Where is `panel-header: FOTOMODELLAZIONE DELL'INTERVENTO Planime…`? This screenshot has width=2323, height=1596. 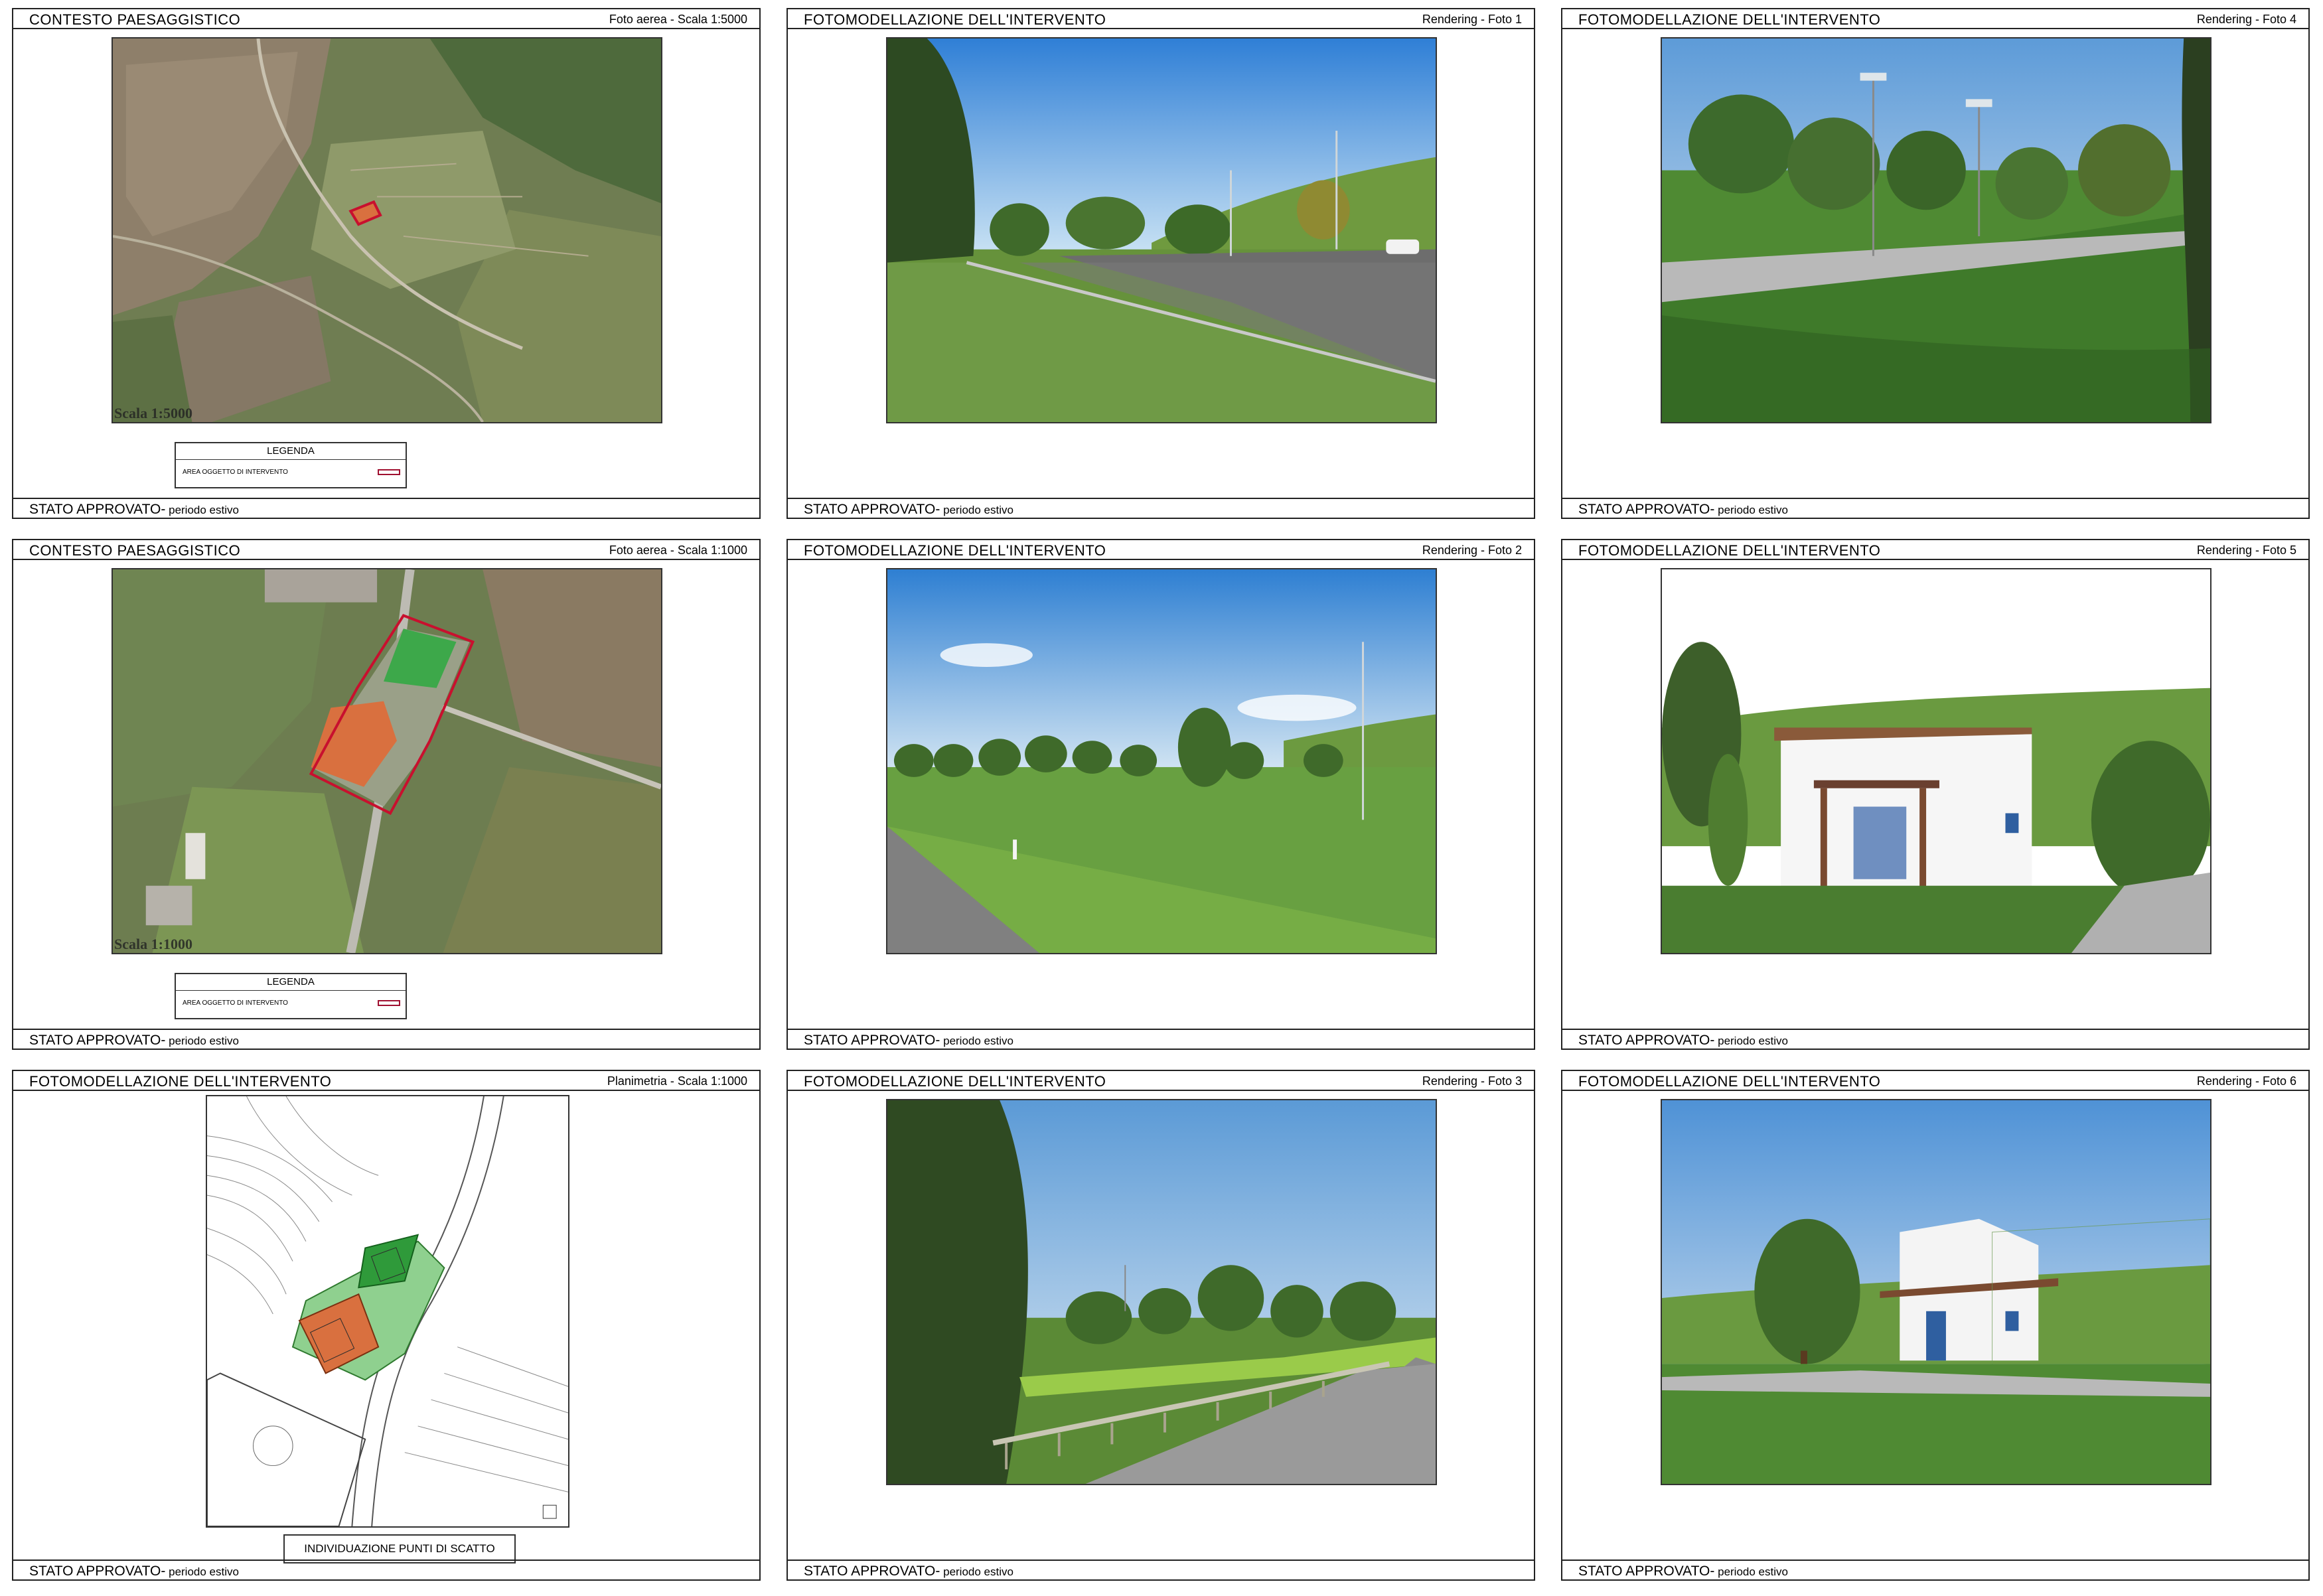 panel-header: FOTOMODELLAZIONE DELL'INTERVENTO Planime… is located at coordinates (386, 1081).